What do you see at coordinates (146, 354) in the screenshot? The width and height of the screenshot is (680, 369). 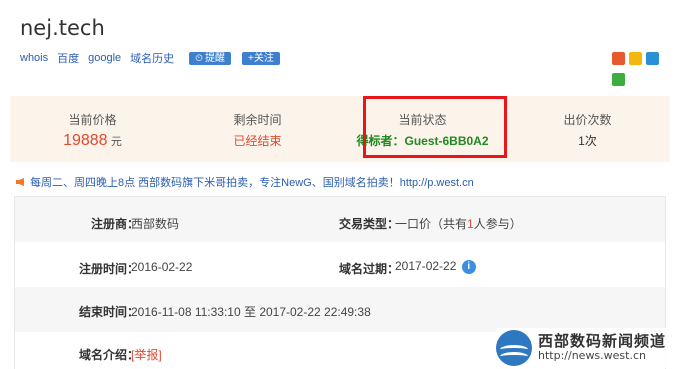 I see `report-link: [举报]` at bounding box center [146, 354].